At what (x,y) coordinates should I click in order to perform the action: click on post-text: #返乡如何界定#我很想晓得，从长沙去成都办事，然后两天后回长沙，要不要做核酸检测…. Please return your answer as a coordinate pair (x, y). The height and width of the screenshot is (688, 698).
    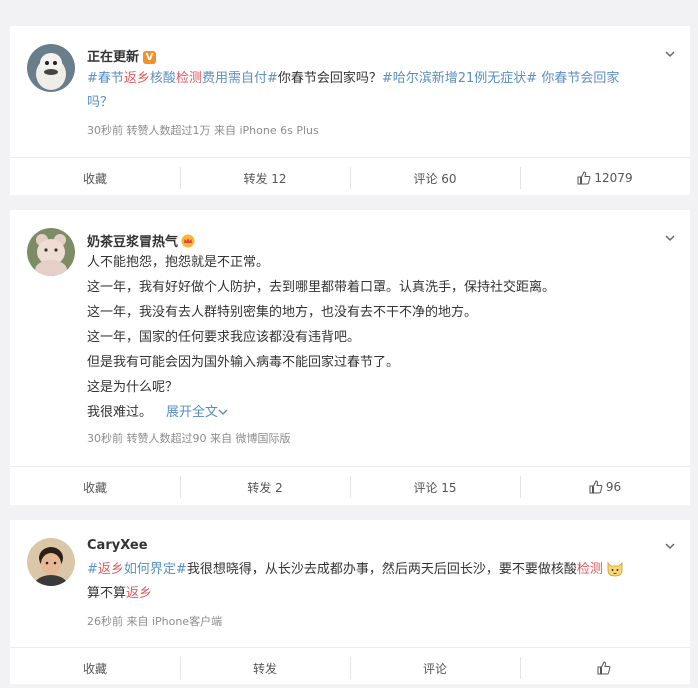
    Looking at the image, I should click on (373, 582).